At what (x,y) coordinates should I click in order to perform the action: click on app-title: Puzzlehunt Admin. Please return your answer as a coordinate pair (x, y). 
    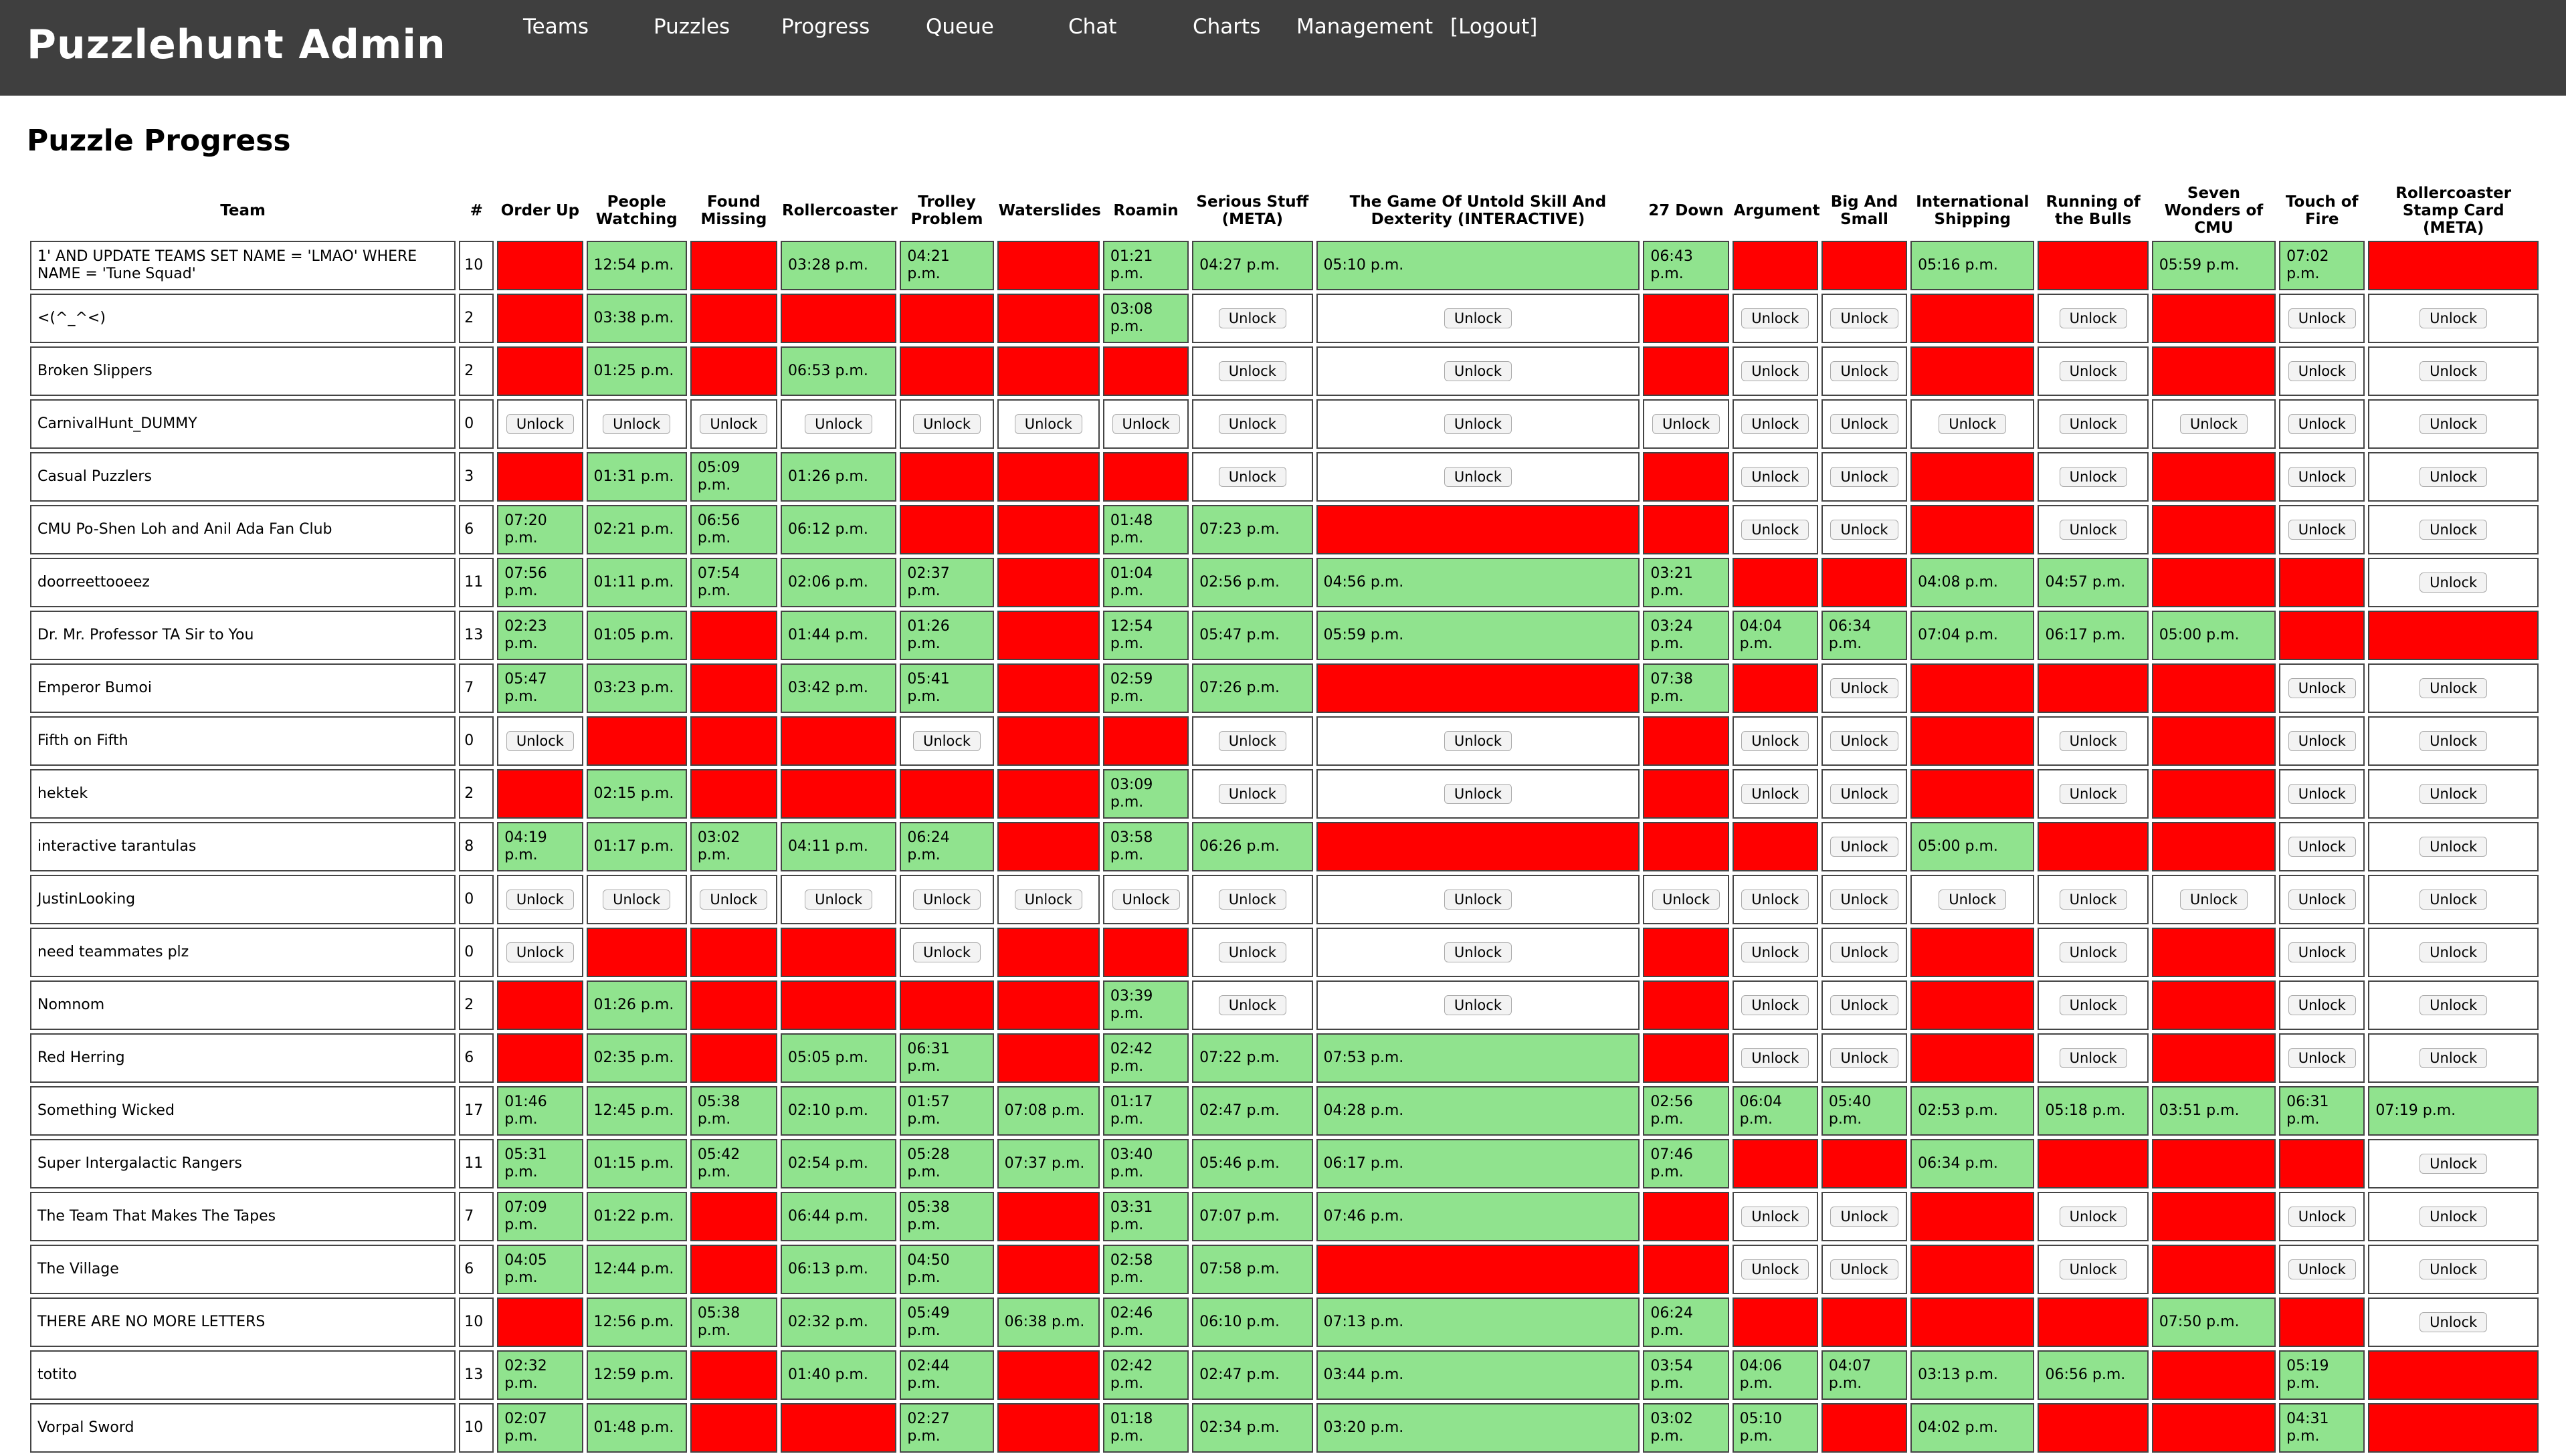
    Looking at the image, I should click on (237, 44).